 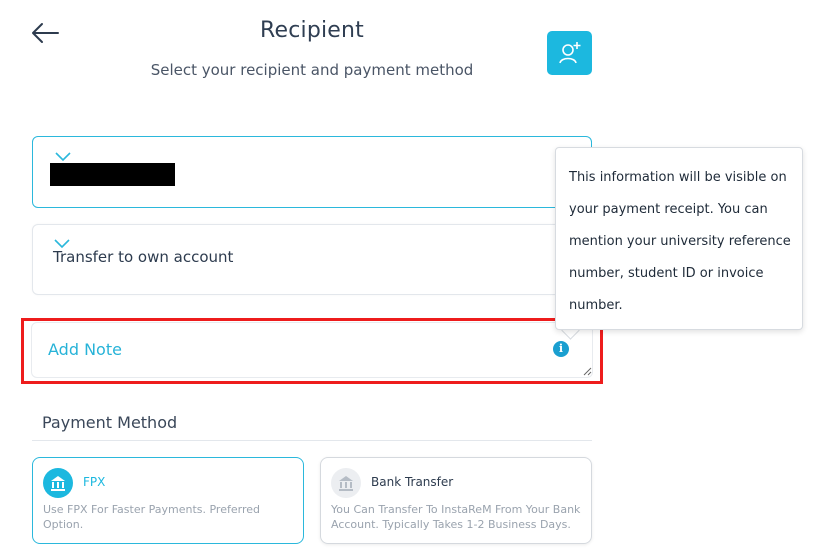 What do you see at coordinates (678, 177) in the screenshot?
I see `tooltip-line: This information will be visible on` at bounding box center [678, 177].